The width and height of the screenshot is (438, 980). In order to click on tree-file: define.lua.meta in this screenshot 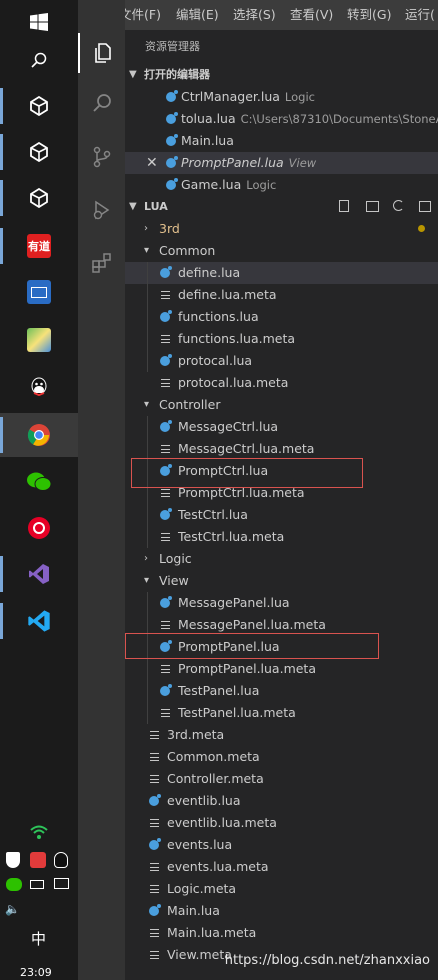, I will do `click(281, 295)`.